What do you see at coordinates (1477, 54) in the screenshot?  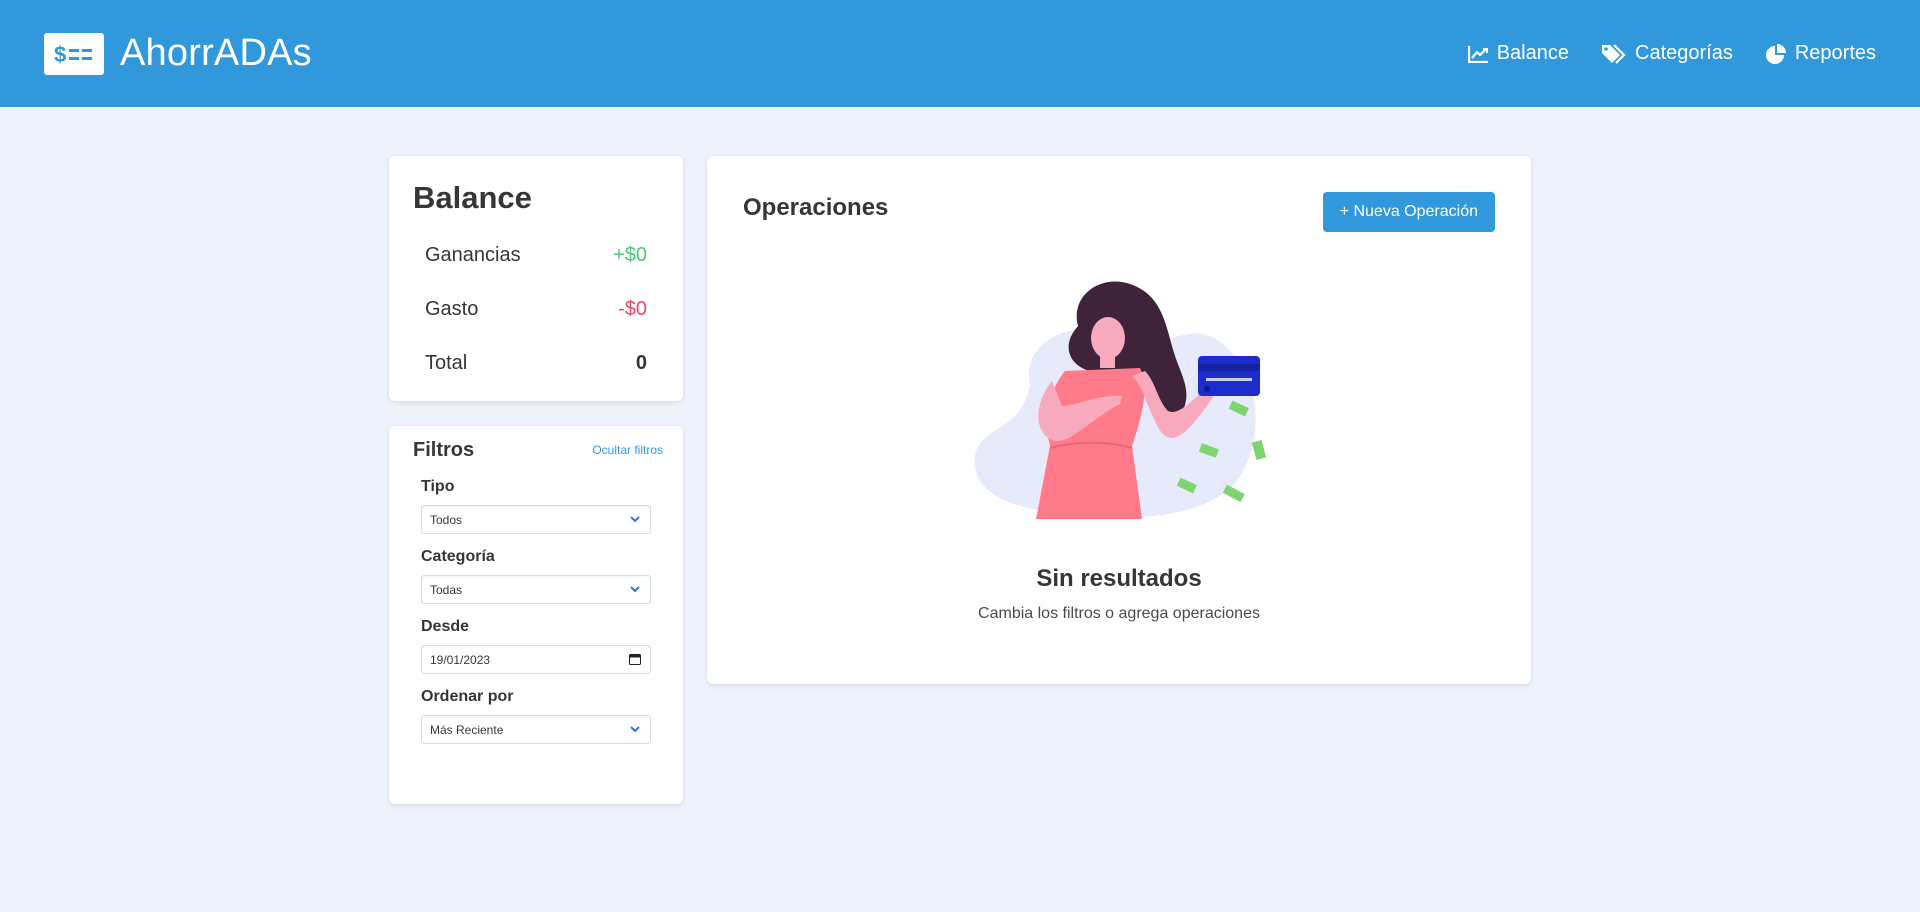 I see `chart-line-icon` at bounding box center [1477, 54].